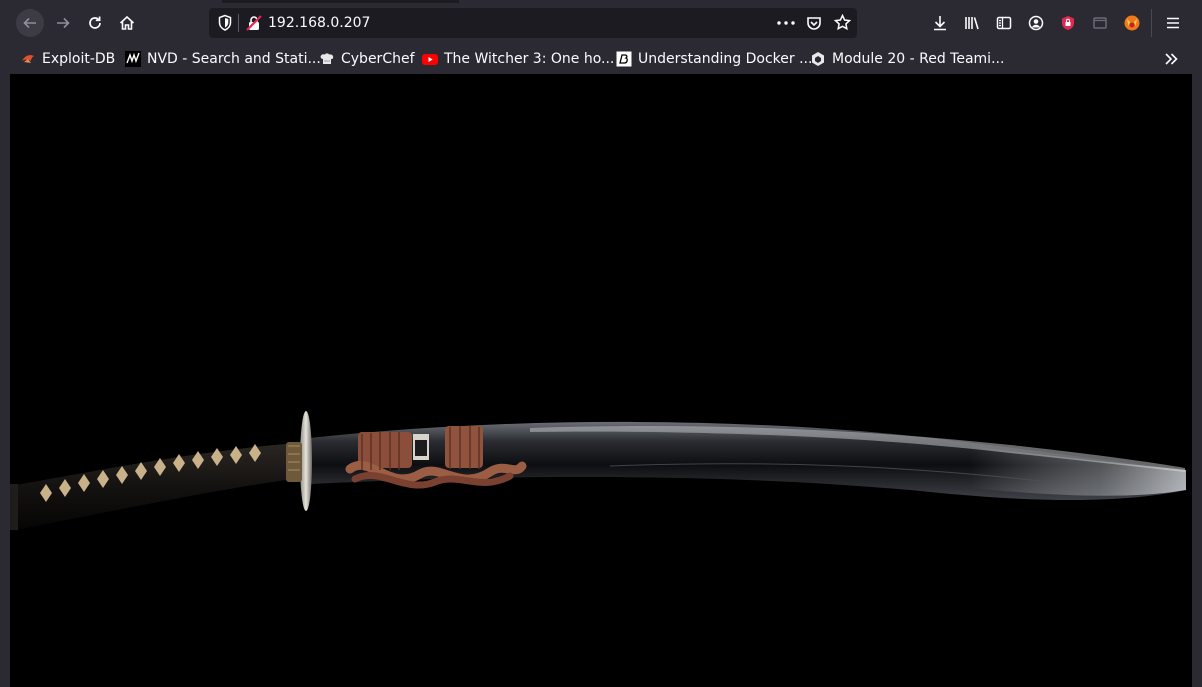  What do you see at coordinates (319, 23) in the screenshot?
I see `url-text: 192.168.0.207` at bounding box center [319, 23].